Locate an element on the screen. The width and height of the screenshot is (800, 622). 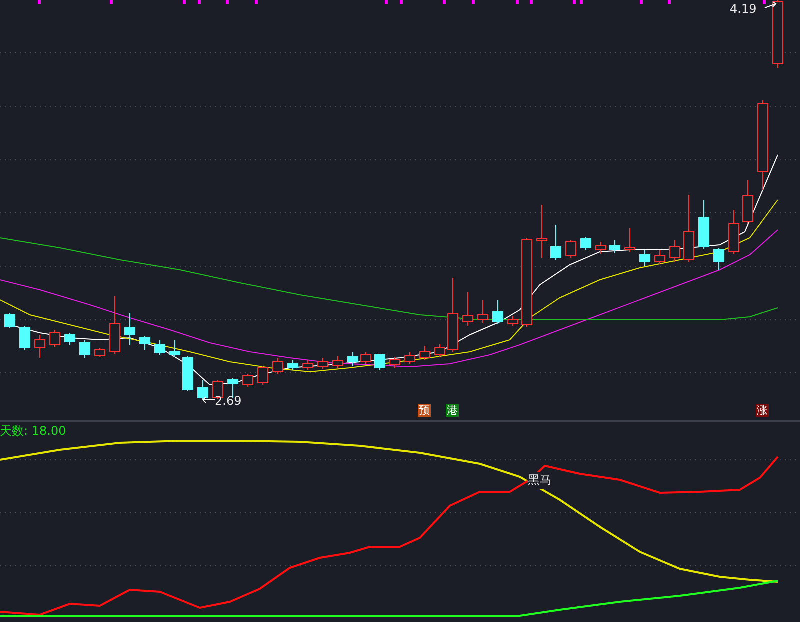
signal-tag: 预 is located at coordinates (424, 410).